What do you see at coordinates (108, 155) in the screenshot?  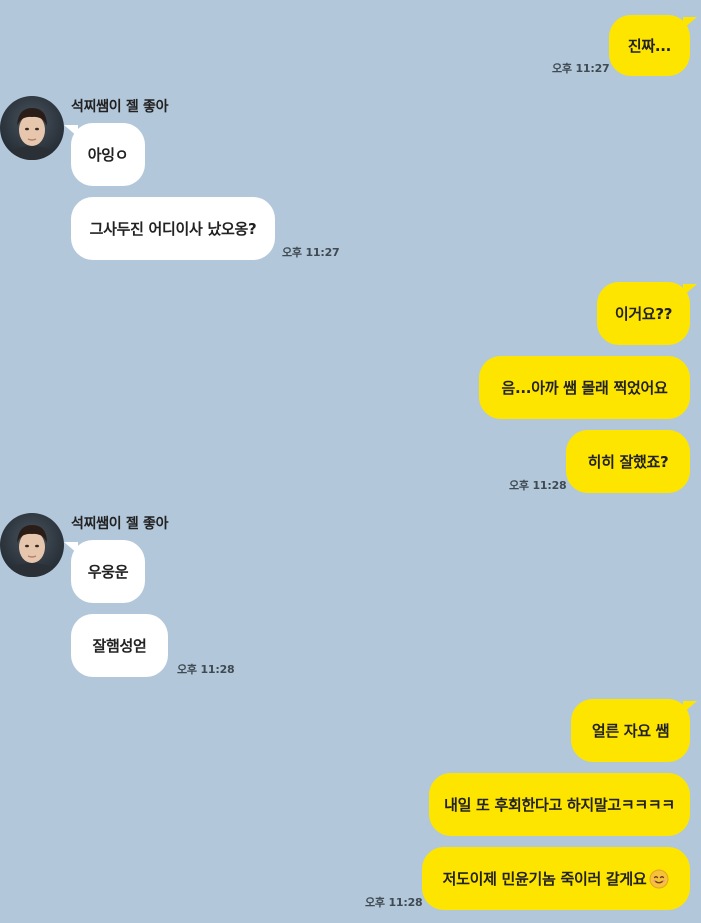 I see `message-text: 아잉ㅇ` at bounding box center [108, 155].